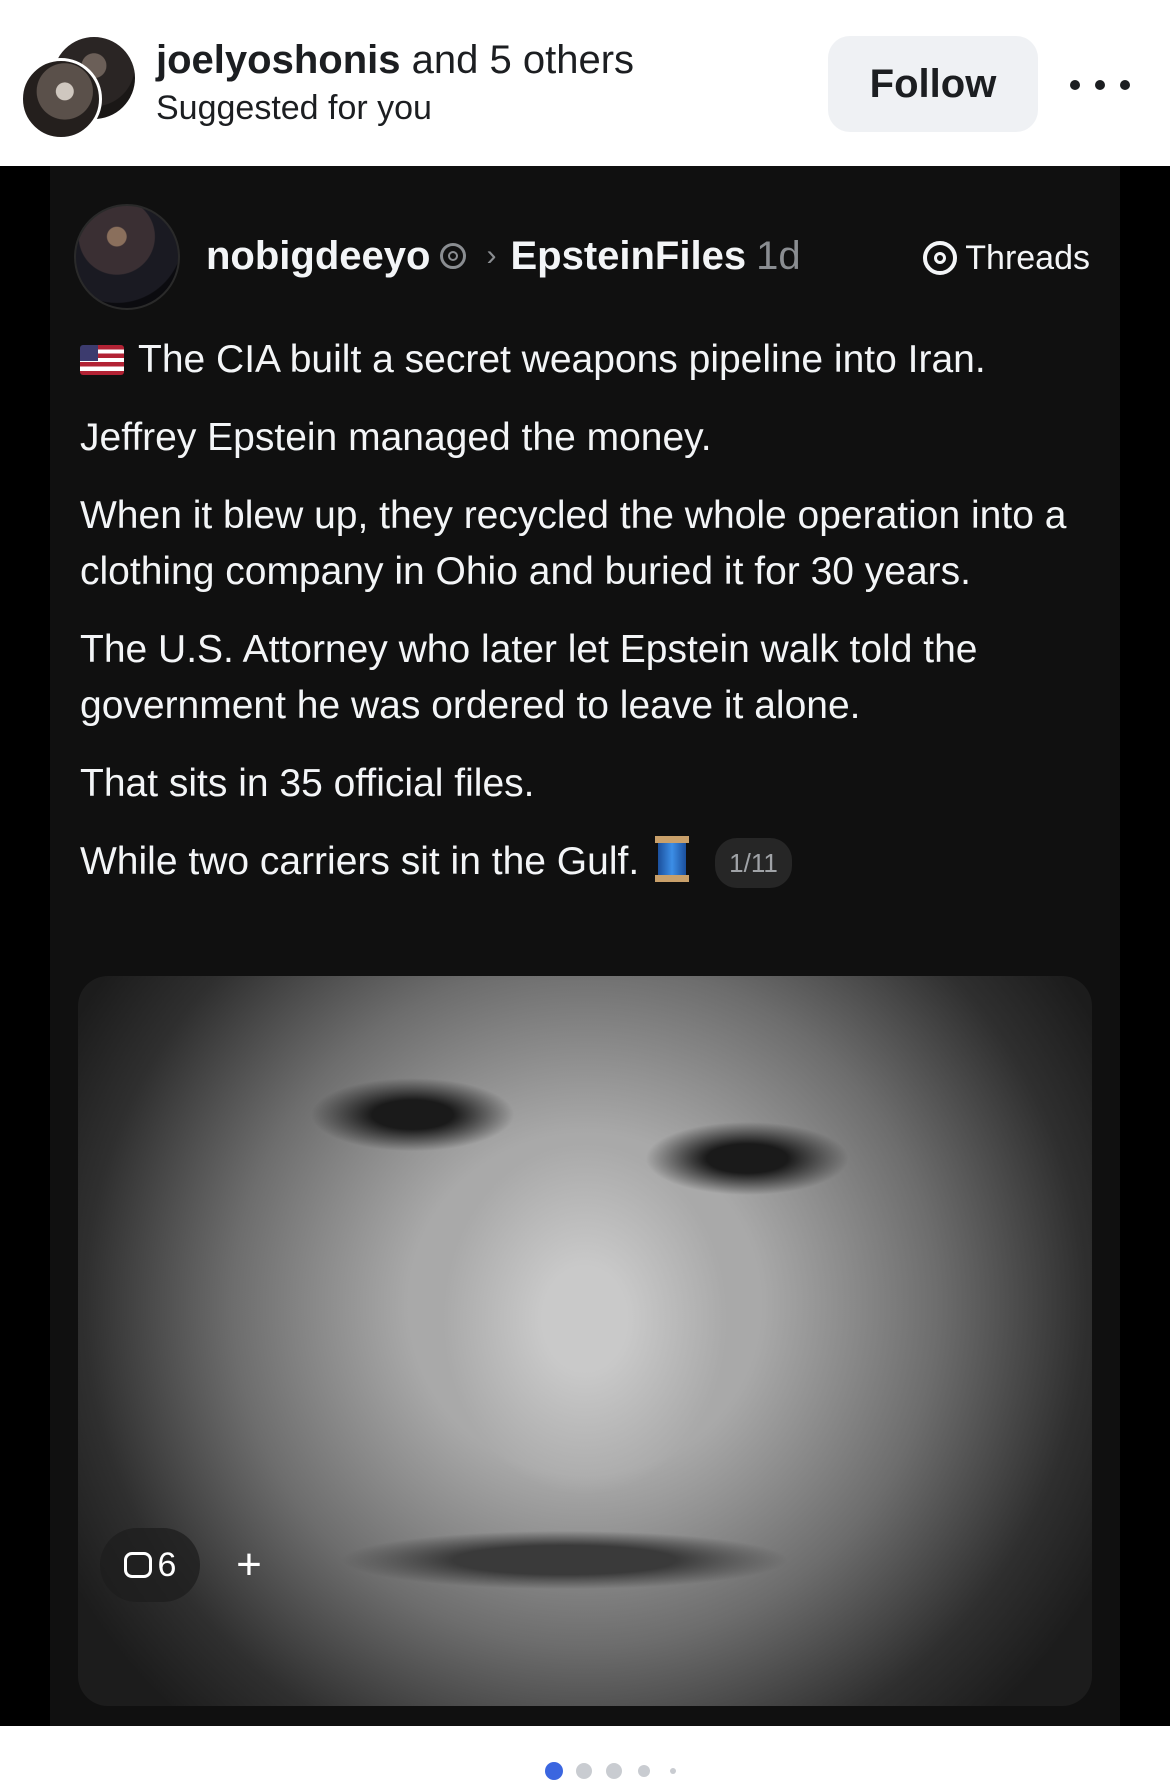  Describe the element at coordinates (1027, 258) in the screenshot. I see `threads-brand-label: Threads` at that location.